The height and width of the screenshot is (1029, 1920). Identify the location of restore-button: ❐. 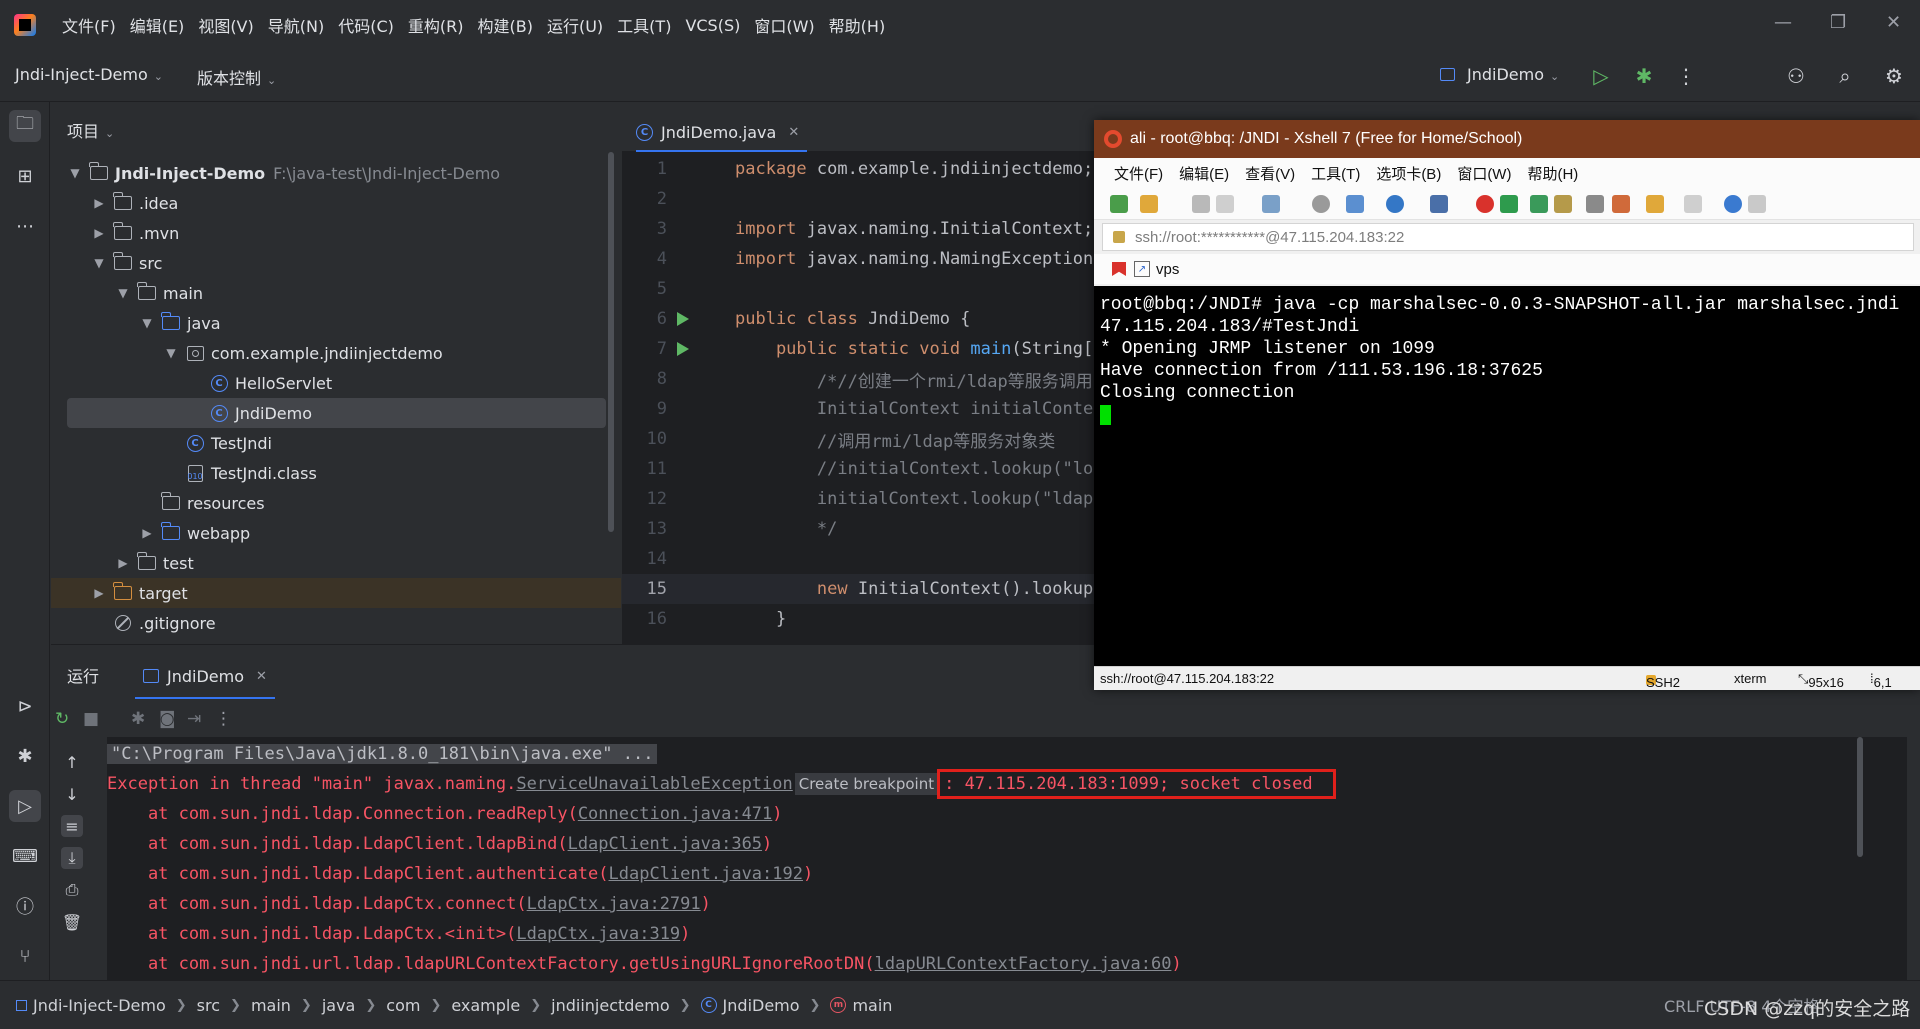
(1838, 22).